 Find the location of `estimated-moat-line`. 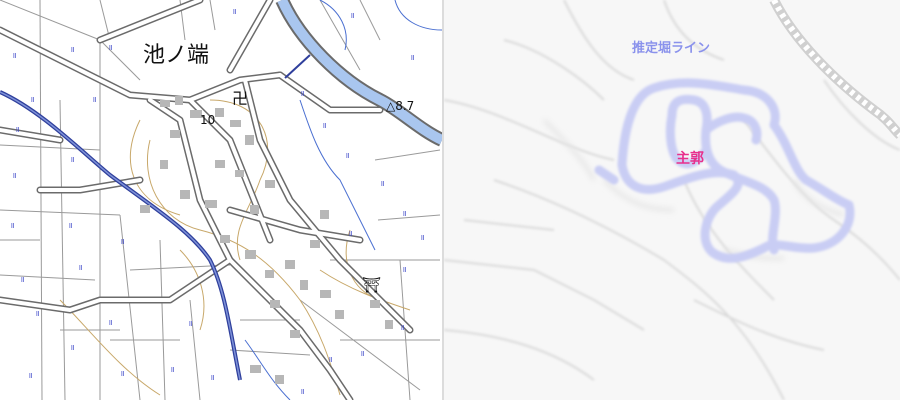

estimated-moat-line is located at coordinates (724, 170).